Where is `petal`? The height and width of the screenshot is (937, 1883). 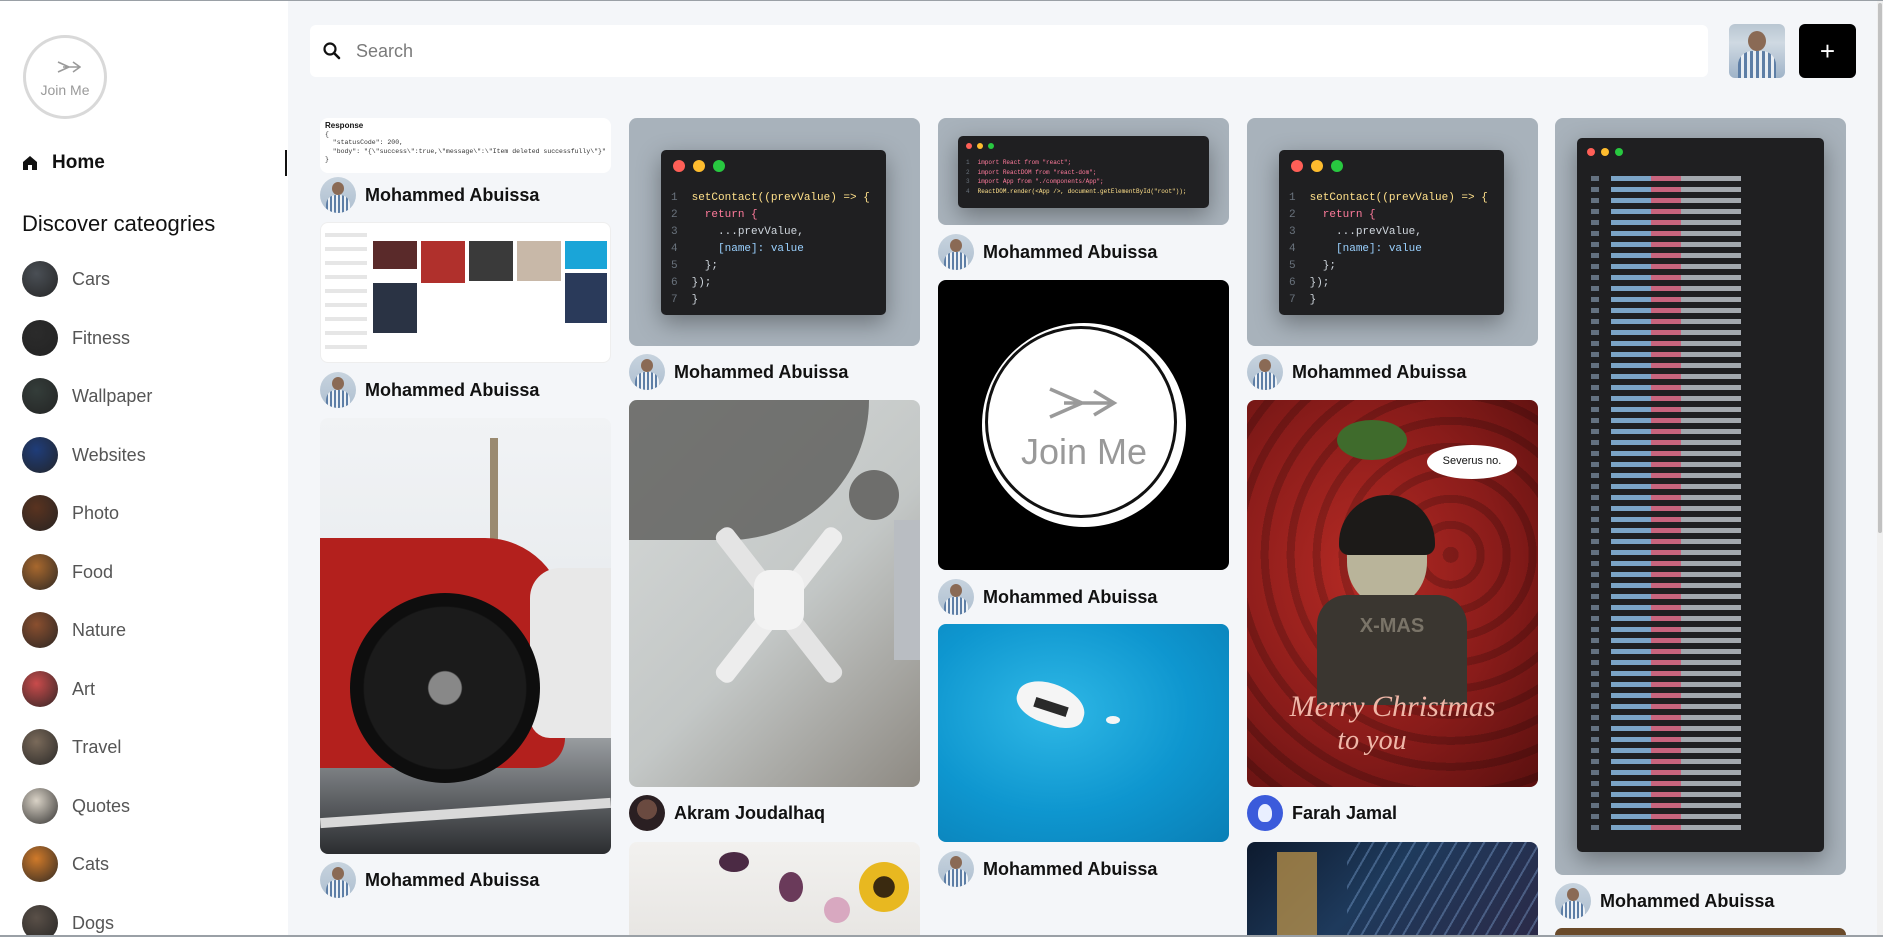 petal is located at coordinates (734, 862).